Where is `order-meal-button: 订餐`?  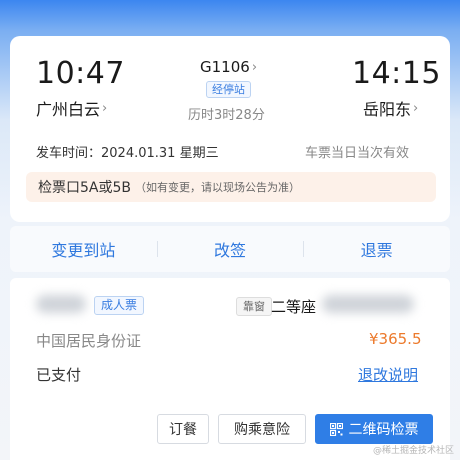
order-meal-button: 订餐 is located at coordinates (183, 429).